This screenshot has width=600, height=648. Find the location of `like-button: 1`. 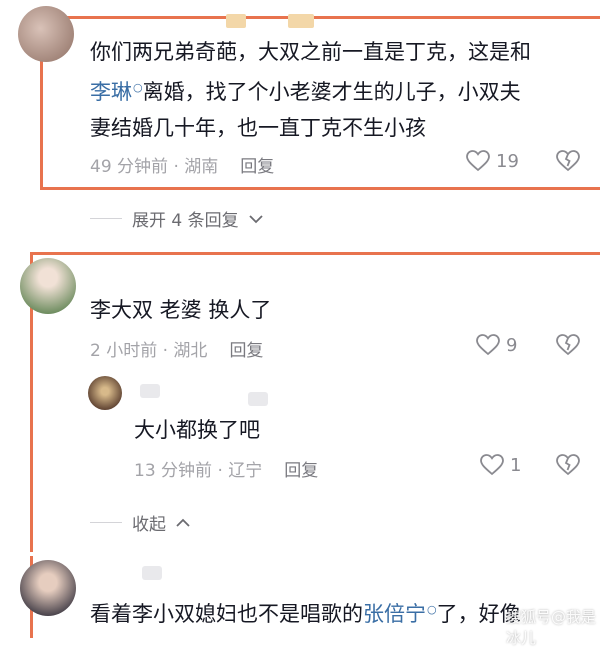

like-button: 1 is located at coordinates (500, 465).